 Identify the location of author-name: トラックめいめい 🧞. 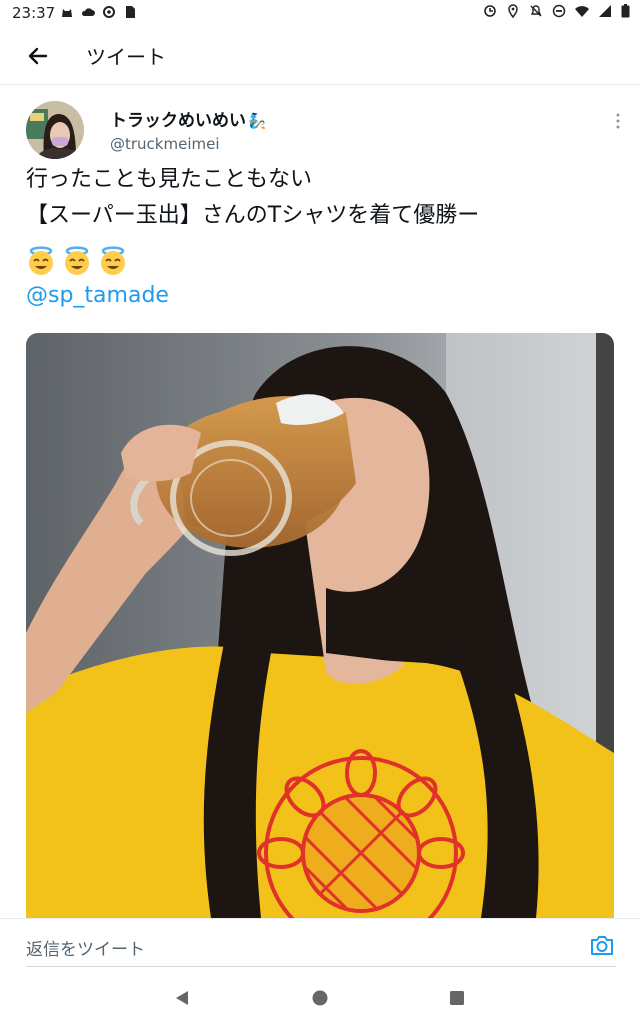
(188, 118).